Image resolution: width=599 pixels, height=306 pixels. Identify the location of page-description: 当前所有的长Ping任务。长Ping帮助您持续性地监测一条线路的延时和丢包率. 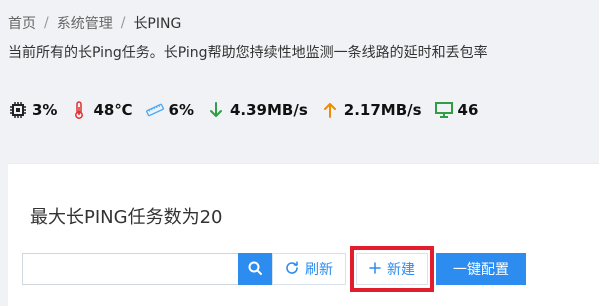
(248, 53).